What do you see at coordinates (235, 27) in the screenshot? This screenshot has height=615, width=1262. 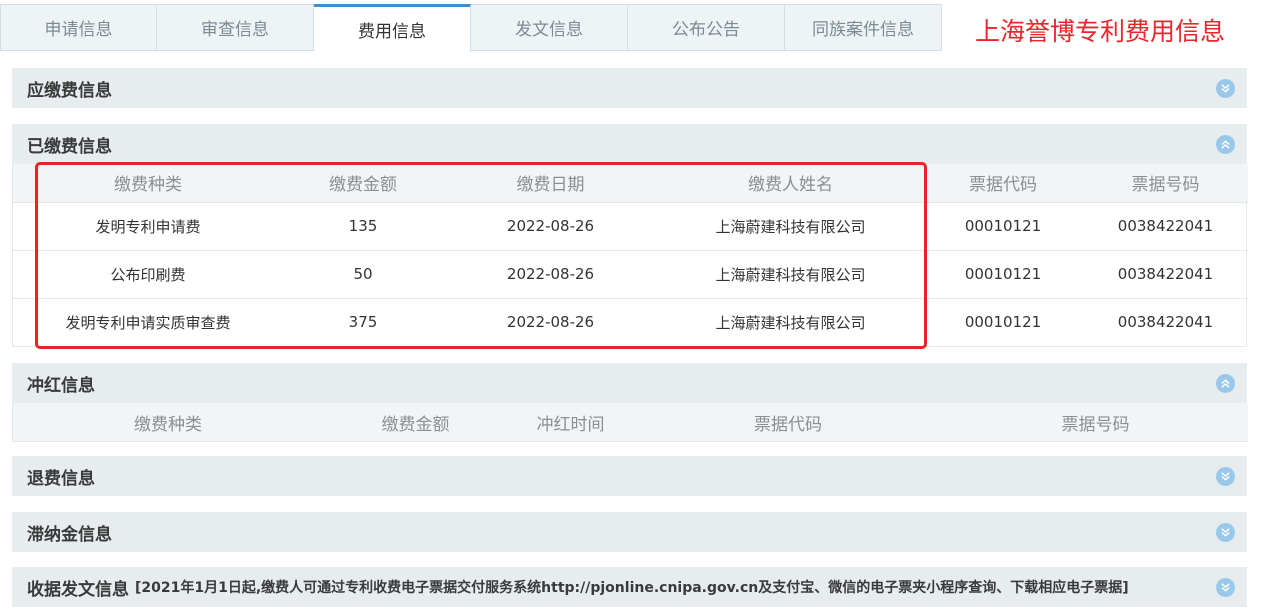 I see `tab-examination-info: 审查信息` at bounding box center [235, 27].